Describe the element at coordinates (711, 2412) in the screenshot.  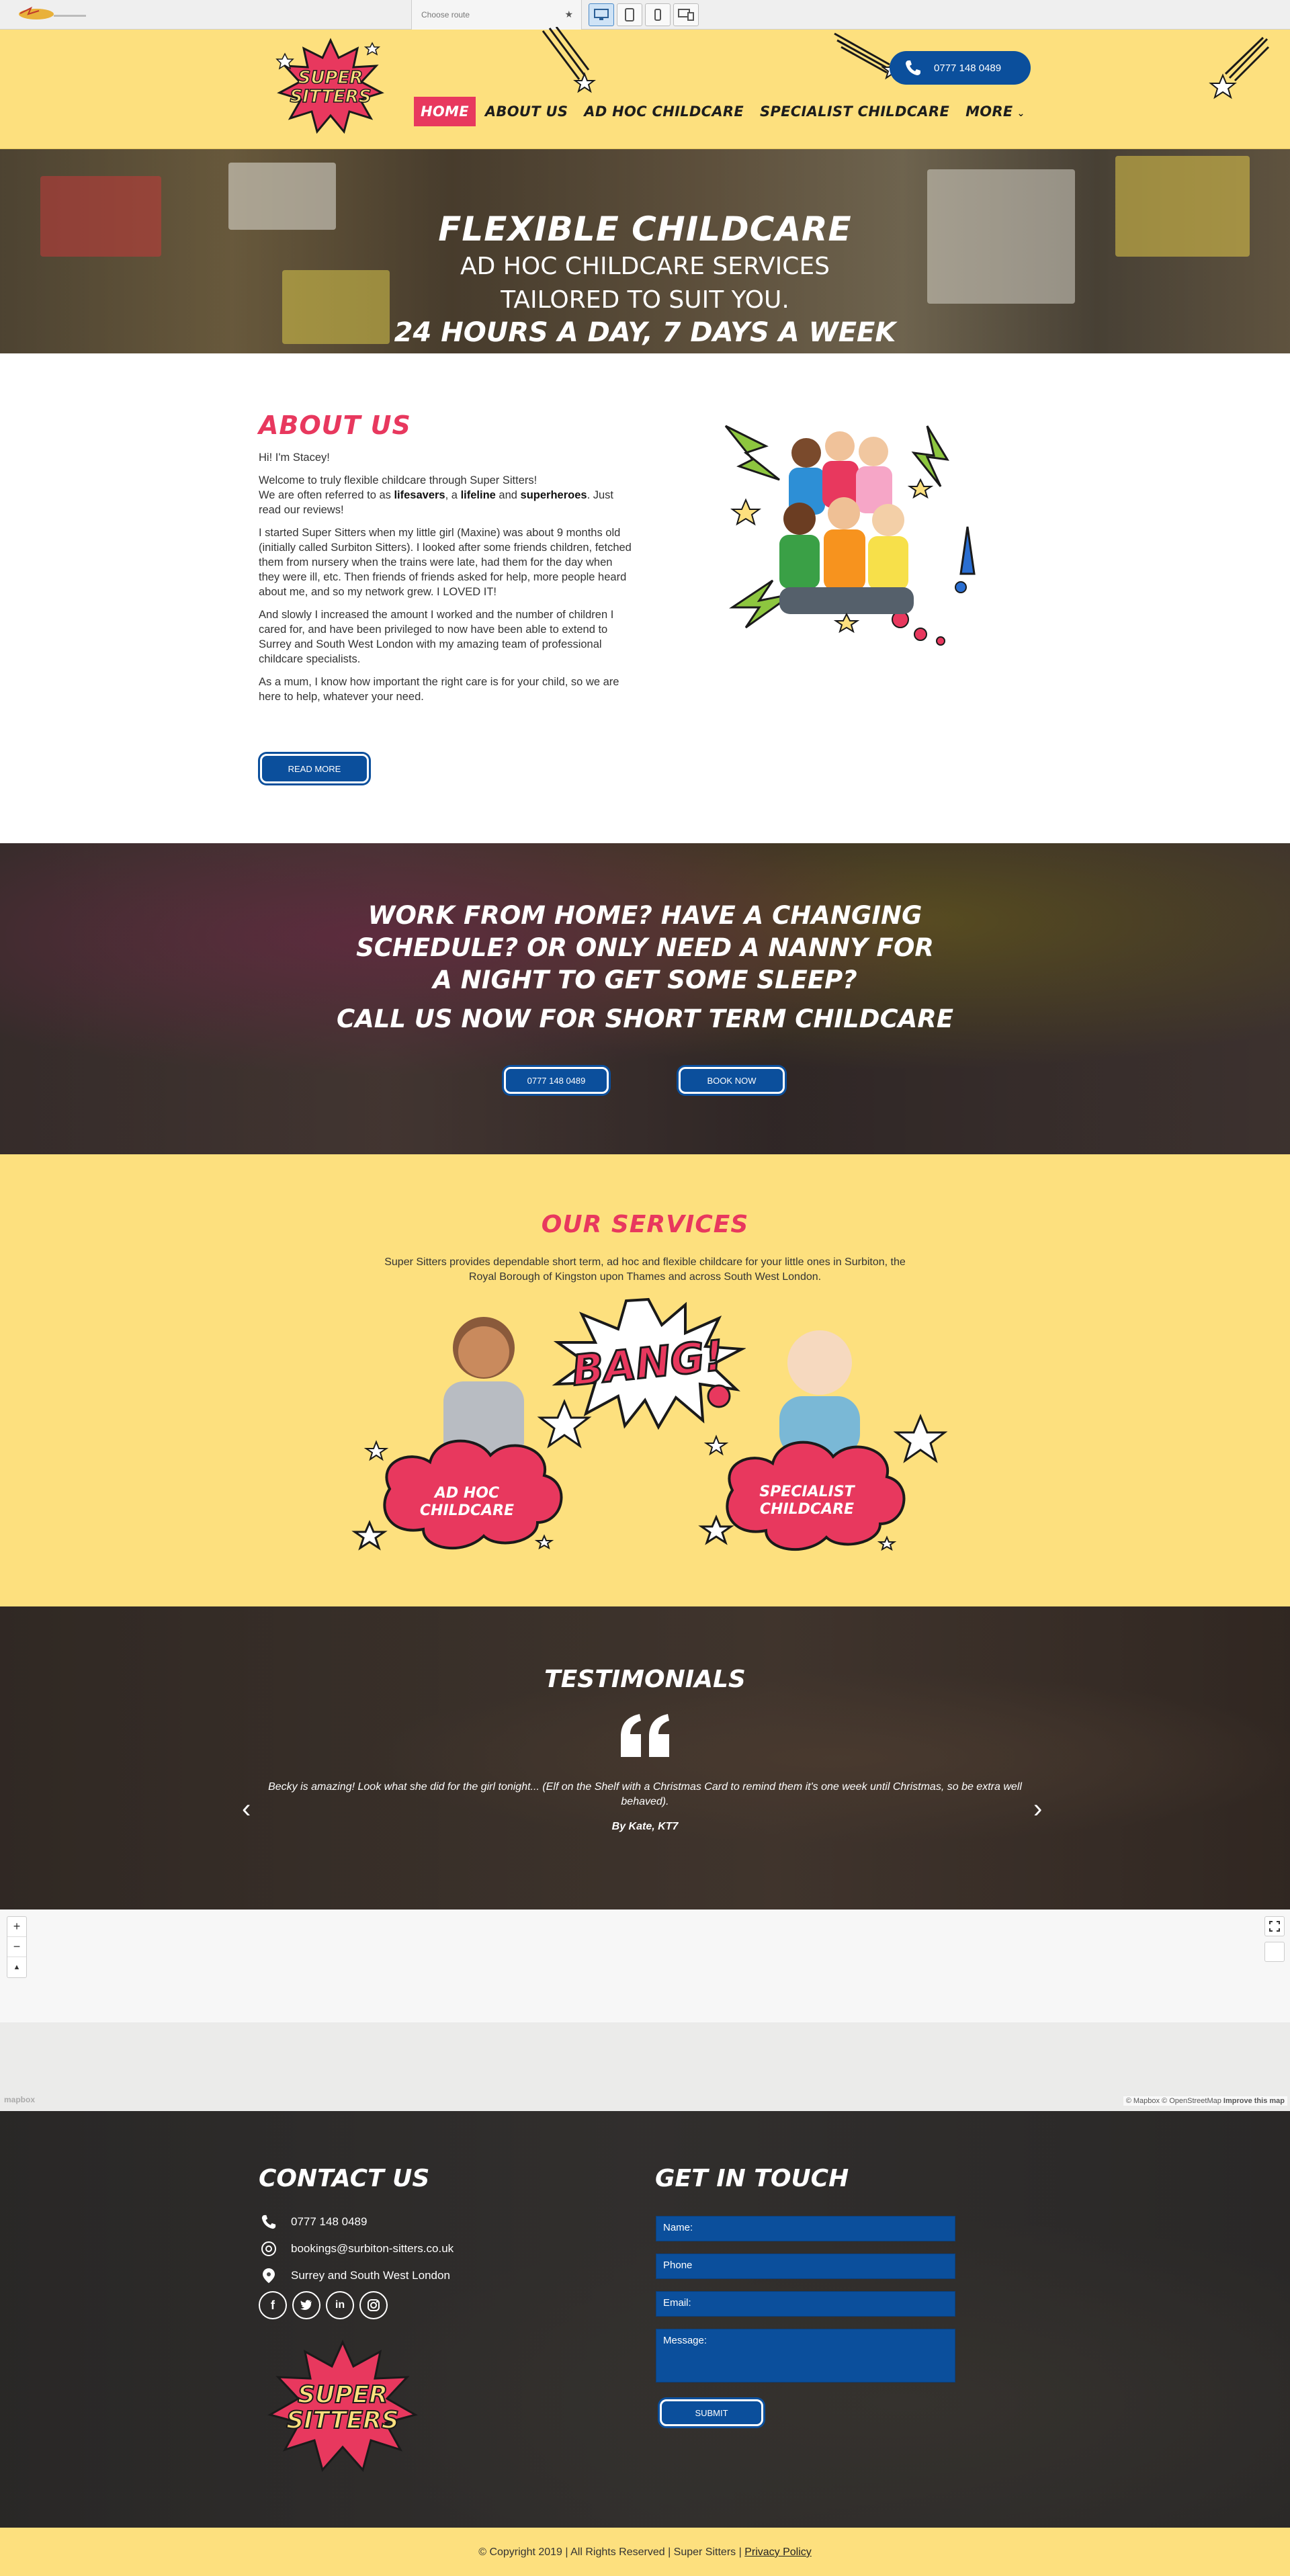
I see `submit-button: SUBMIT` at that location.